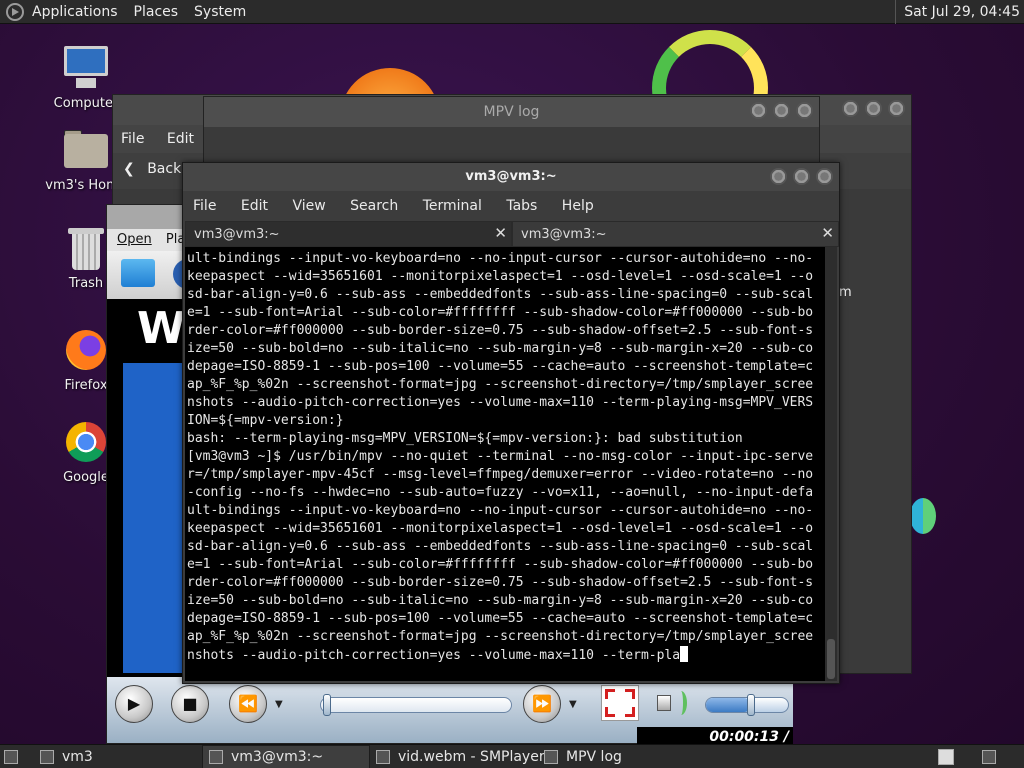  Describe the element at coordinates (578, 206) in the screenshot. I see `menu-help: Help` at that location.